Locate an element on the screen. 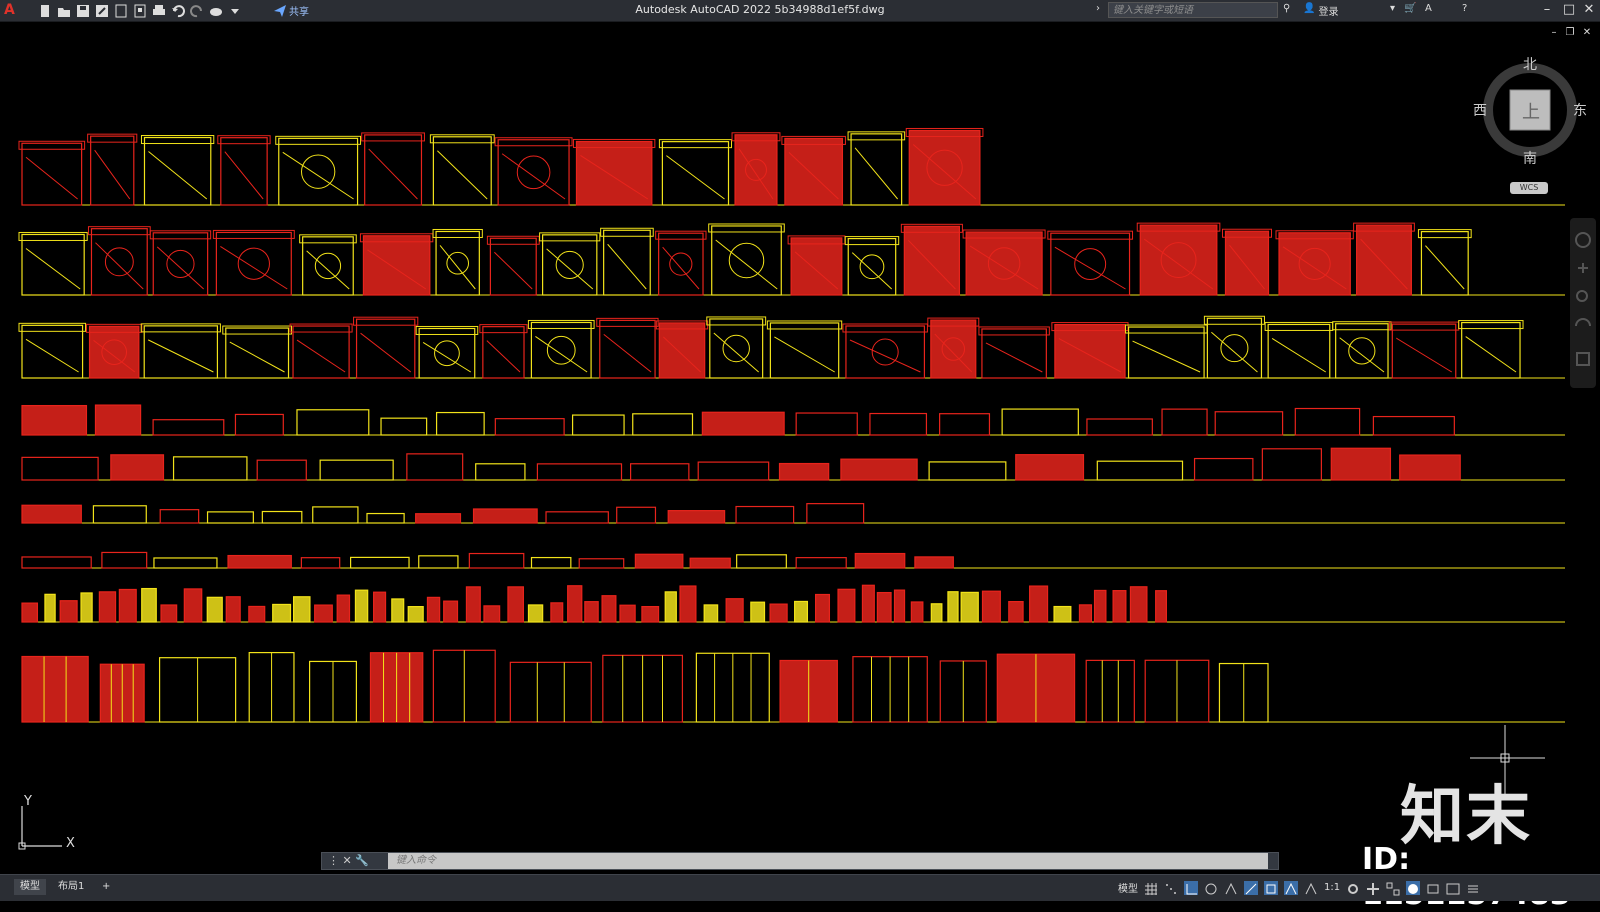  annotation-scale: 1:1 is located at coordinates (1332, 887).